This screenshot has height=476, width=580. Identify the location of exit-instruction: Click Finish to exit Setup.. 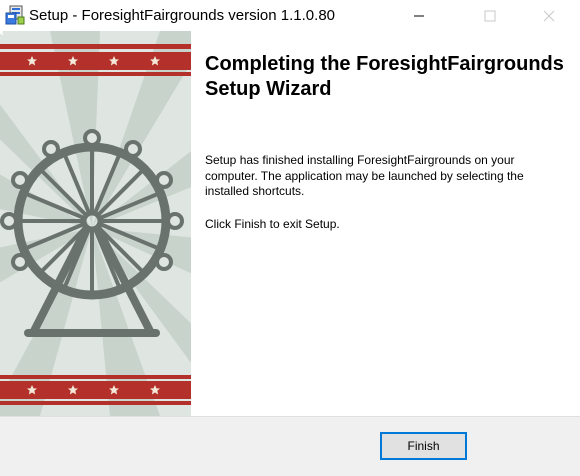
(272, 224).